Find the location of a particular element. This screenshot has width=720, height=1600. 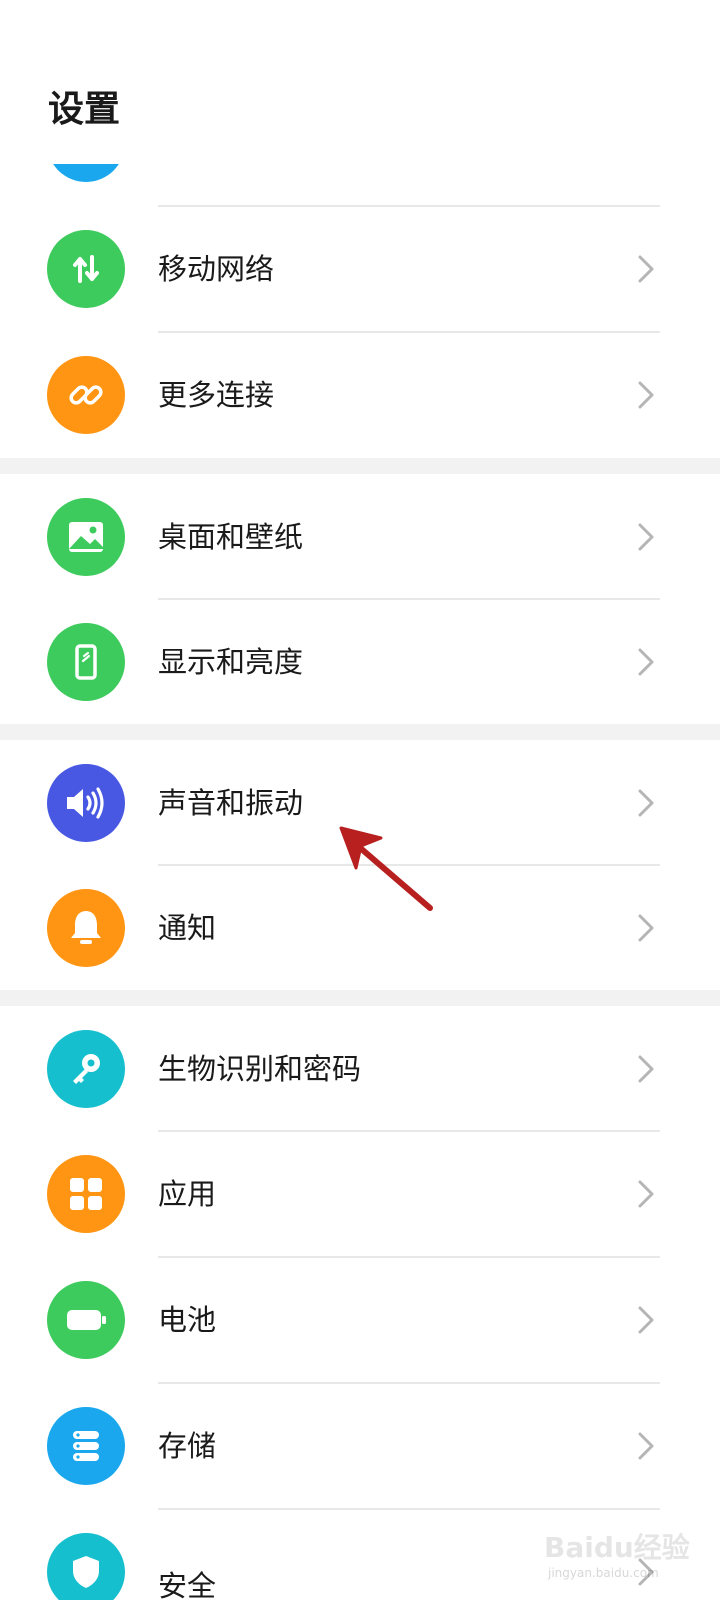

key-icon is located at coordinates (86, 1069).